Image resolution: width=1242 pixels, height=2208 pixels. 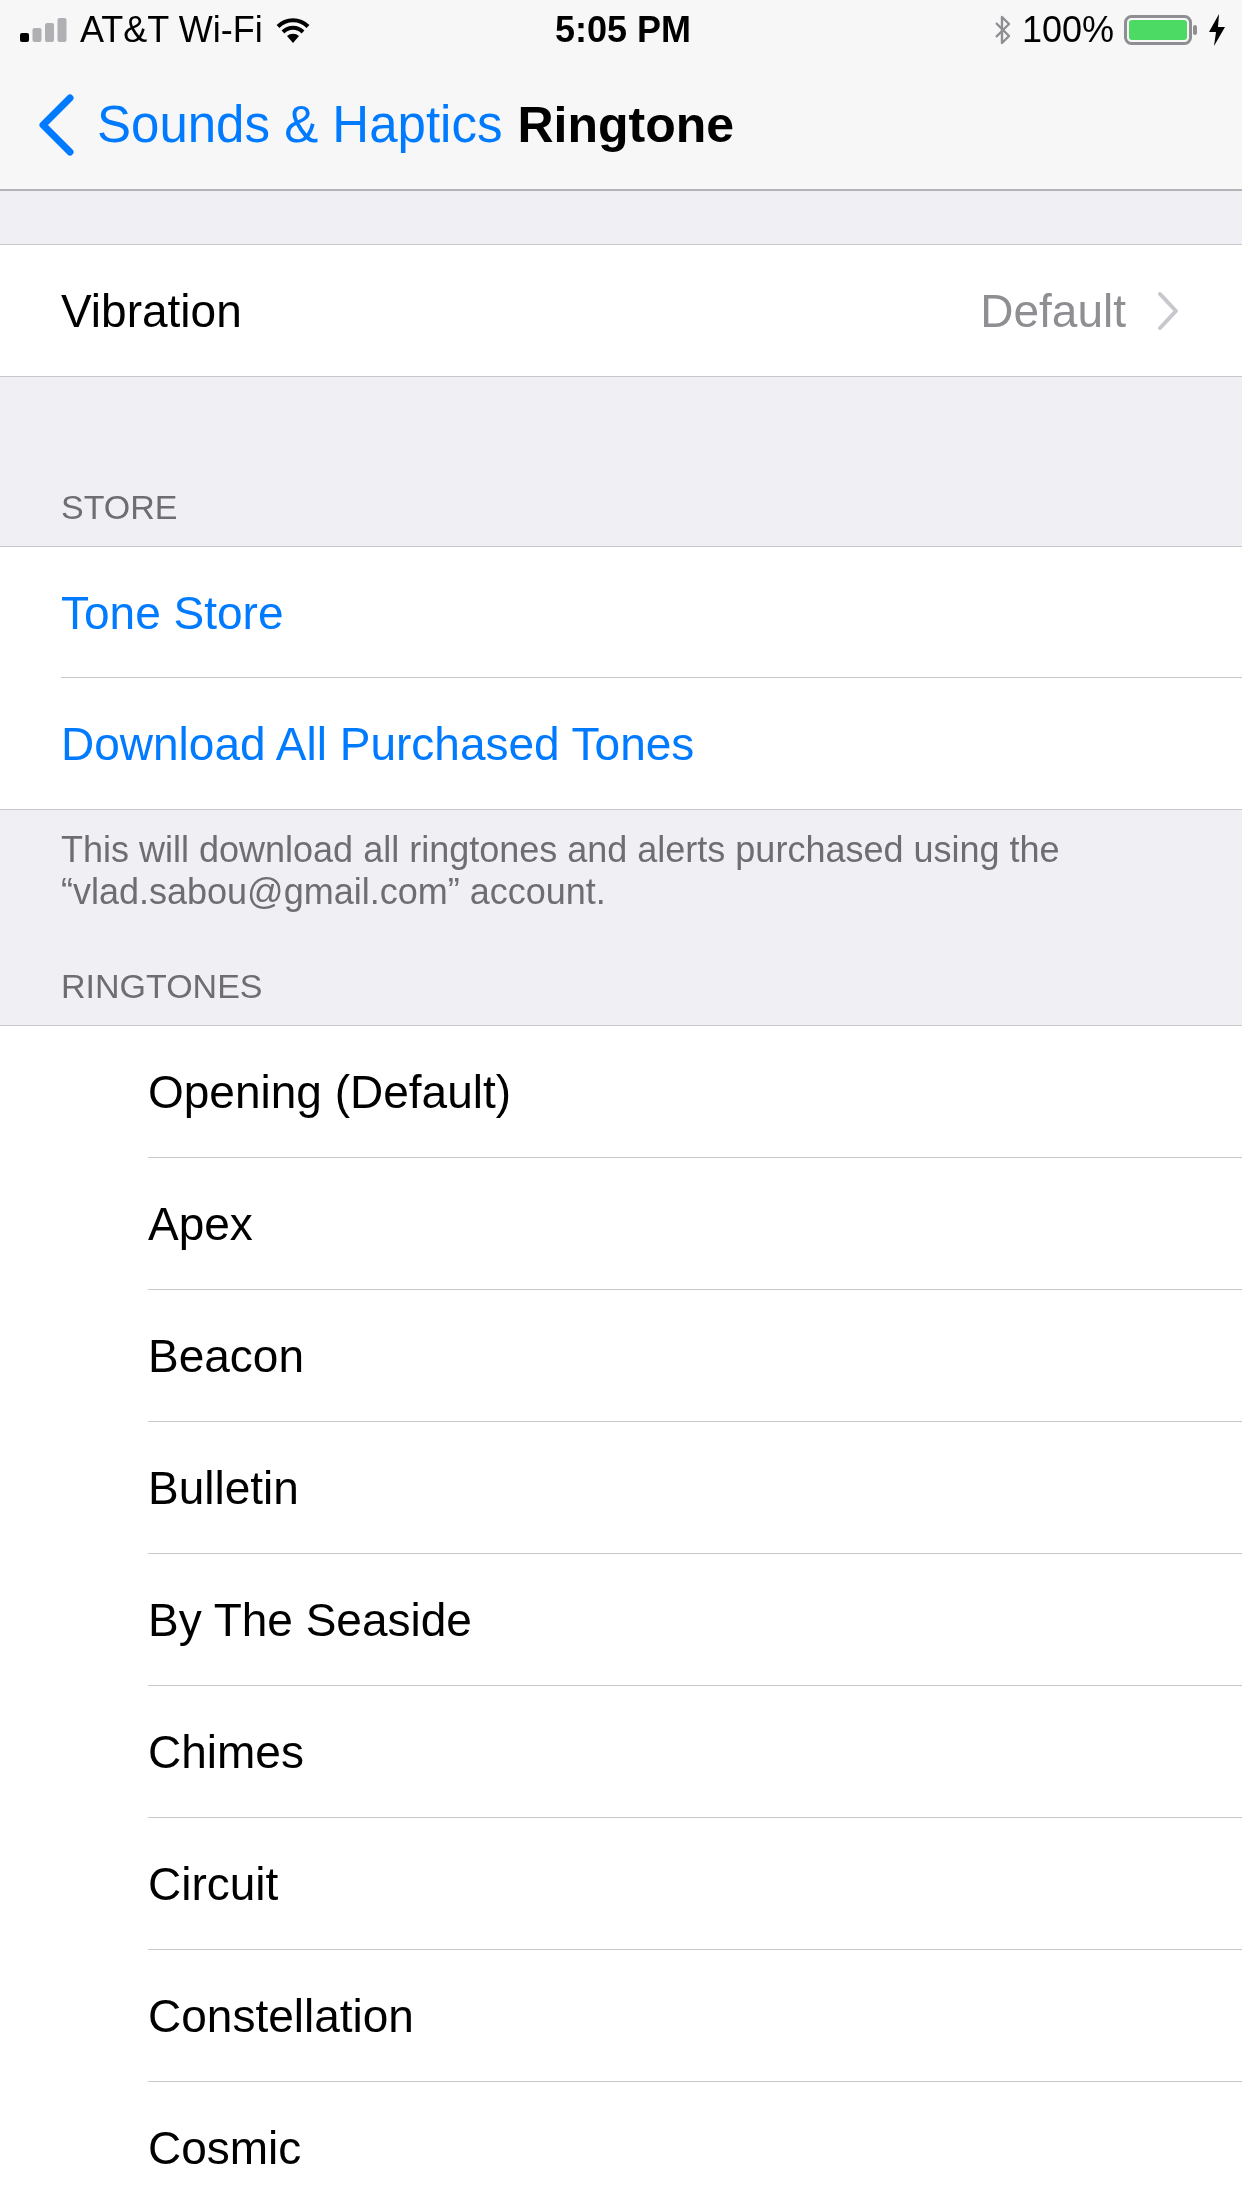 I want to click on charging-bolt-icon, so click(x=1217, y=30).